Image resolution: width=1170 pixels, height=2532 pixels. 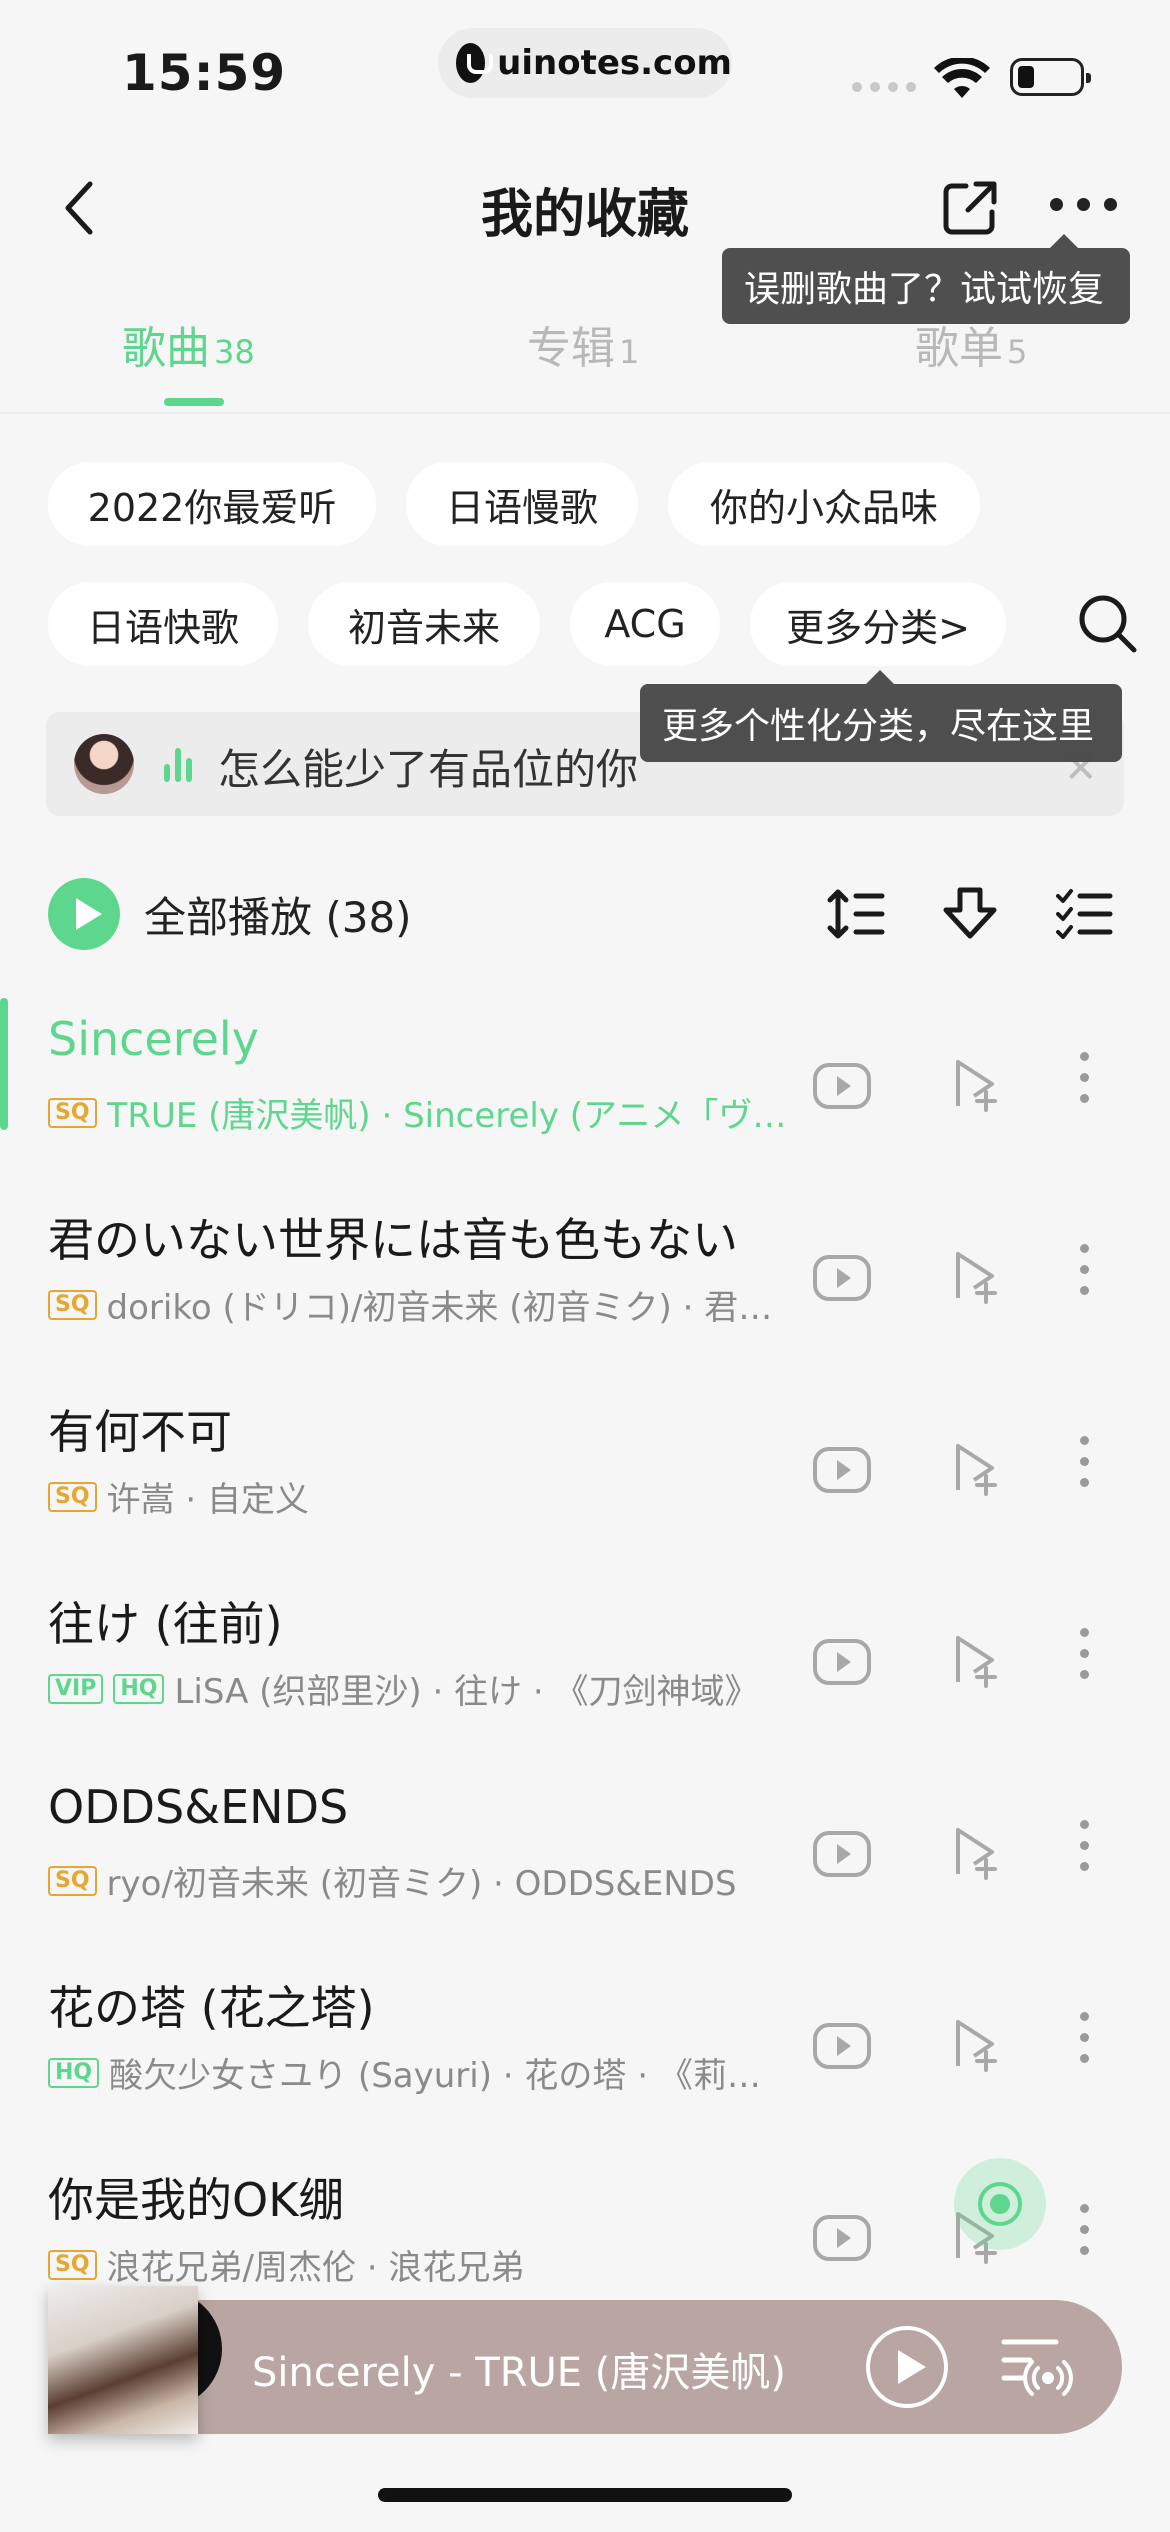 I want to click on sort-icon, so click(x=856, y=914).